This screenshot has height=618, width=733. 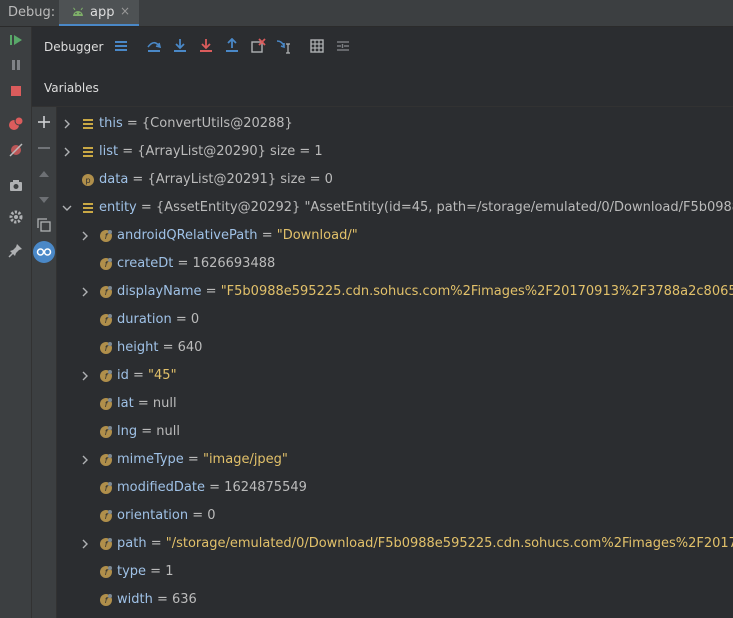 I want to click on force-step-into-icon, so click(x=206, y=46).